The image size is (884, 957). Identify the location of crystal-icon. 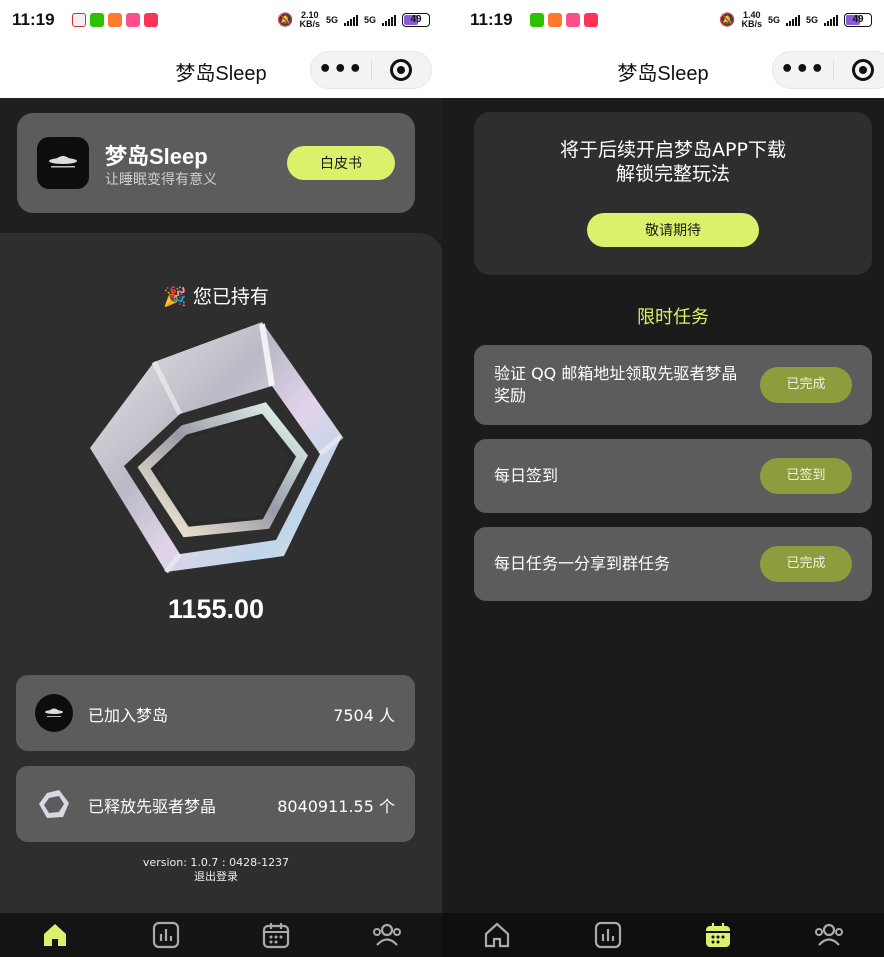
(54, 804).